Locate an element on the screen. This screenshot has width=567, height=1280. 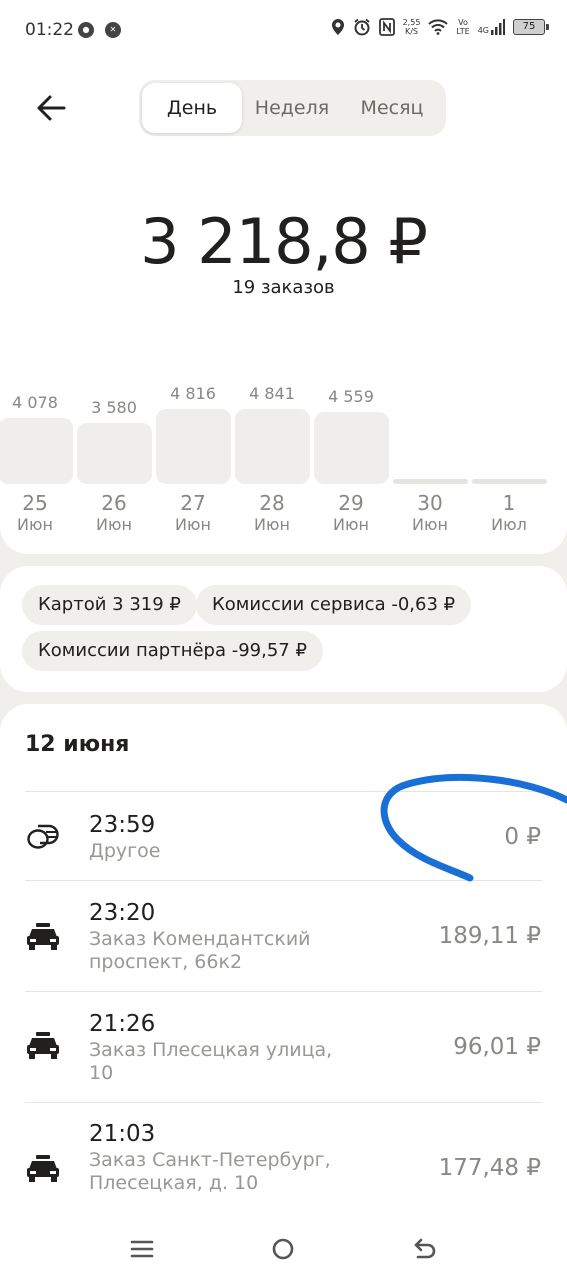
tab-month: Месяц is located at coordinates (392, 108).